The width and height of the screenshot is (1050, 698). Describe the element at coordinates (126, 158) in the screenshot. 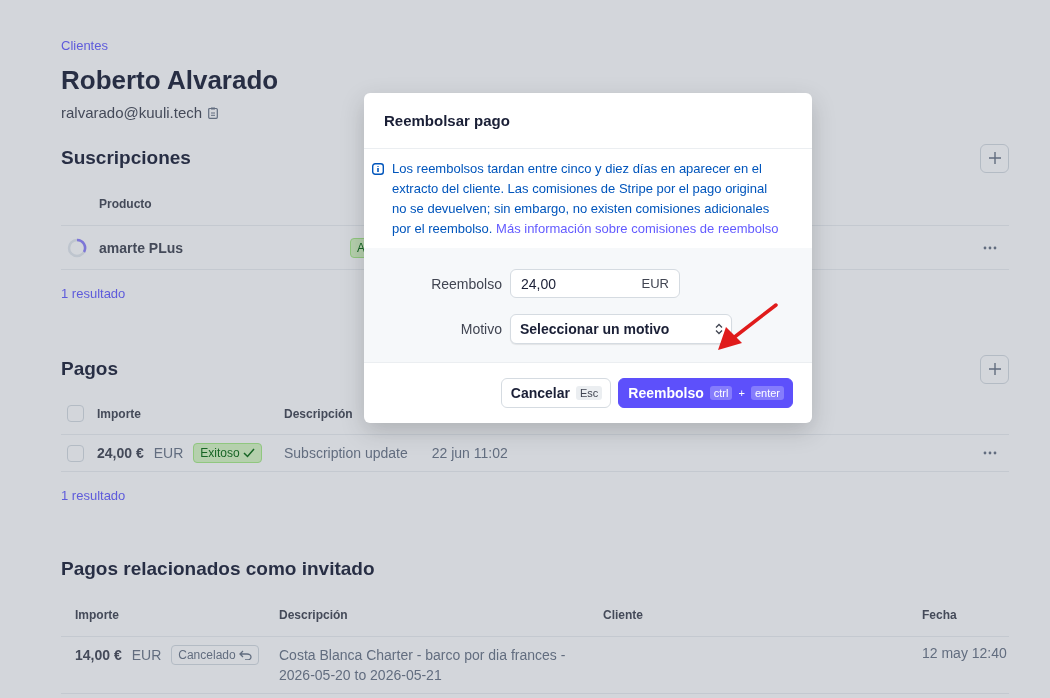

I see `section-title: Suscripciones` at that location.